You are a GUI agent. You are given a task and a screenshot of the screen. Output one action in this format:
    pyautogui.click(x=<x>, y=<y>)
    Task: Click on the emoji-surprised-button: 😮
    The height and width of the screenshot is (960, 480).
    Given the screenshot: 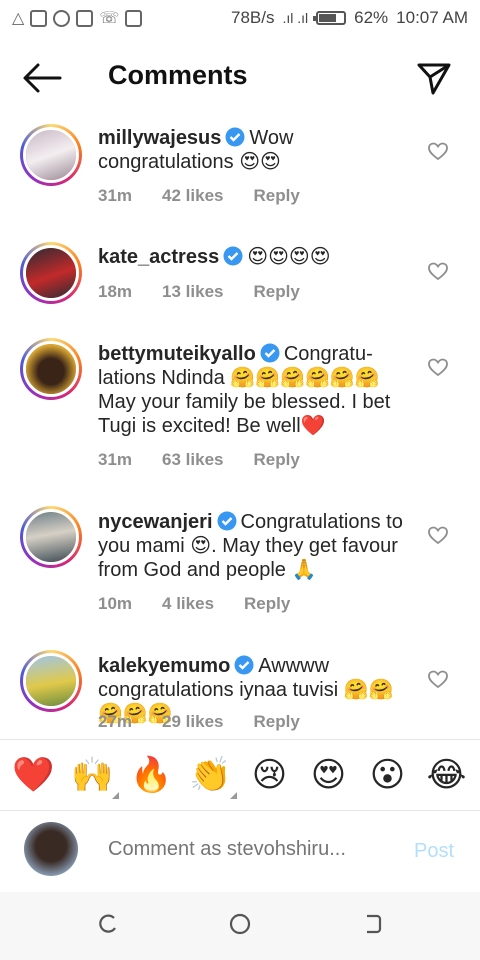 What is the action you would take?
    pyautogui.click(x=388, y=775)
    